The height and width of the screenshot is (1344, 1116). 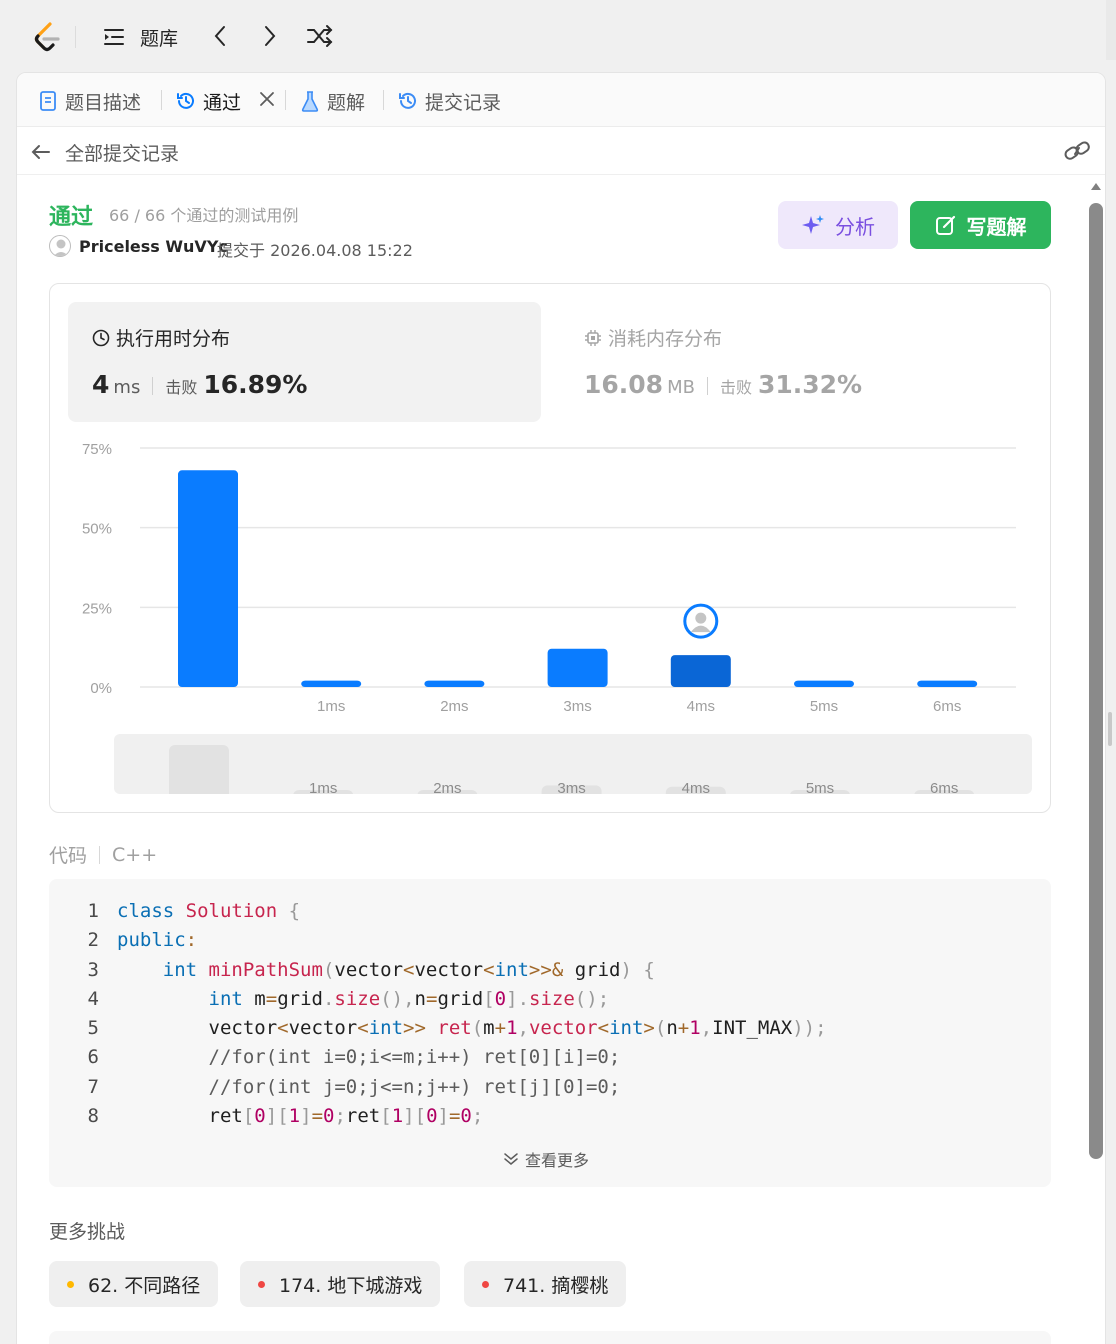 I want to click on memory-beat: 31.32%, so click(x=810, y=384).